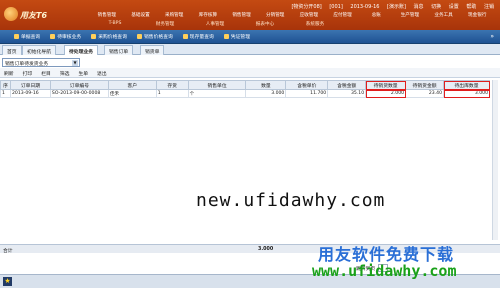 The height and width of the screenshot is (288, 500). I want to click on summary-qty: 3.000, so click(266, 249).